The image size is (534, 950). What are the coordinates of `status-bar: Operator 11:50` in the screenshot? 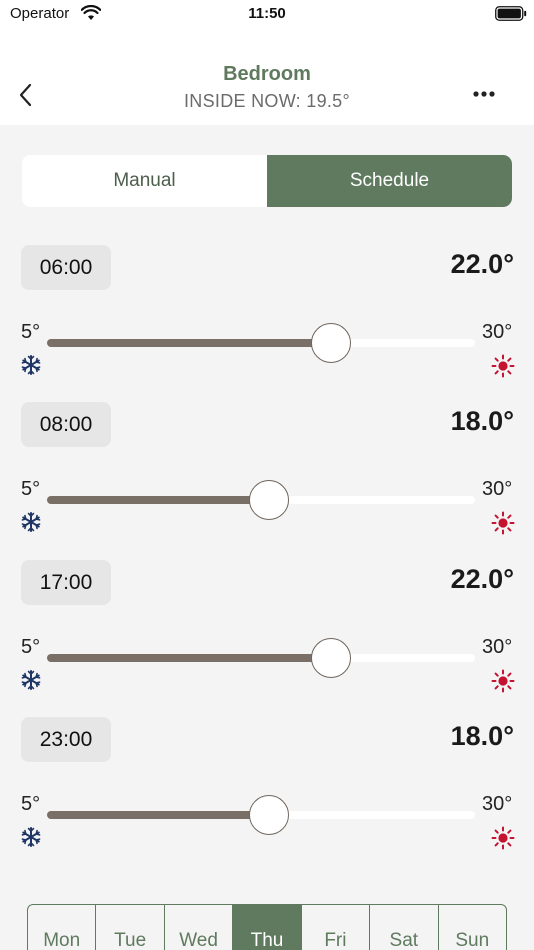 It's located at (267, 15).